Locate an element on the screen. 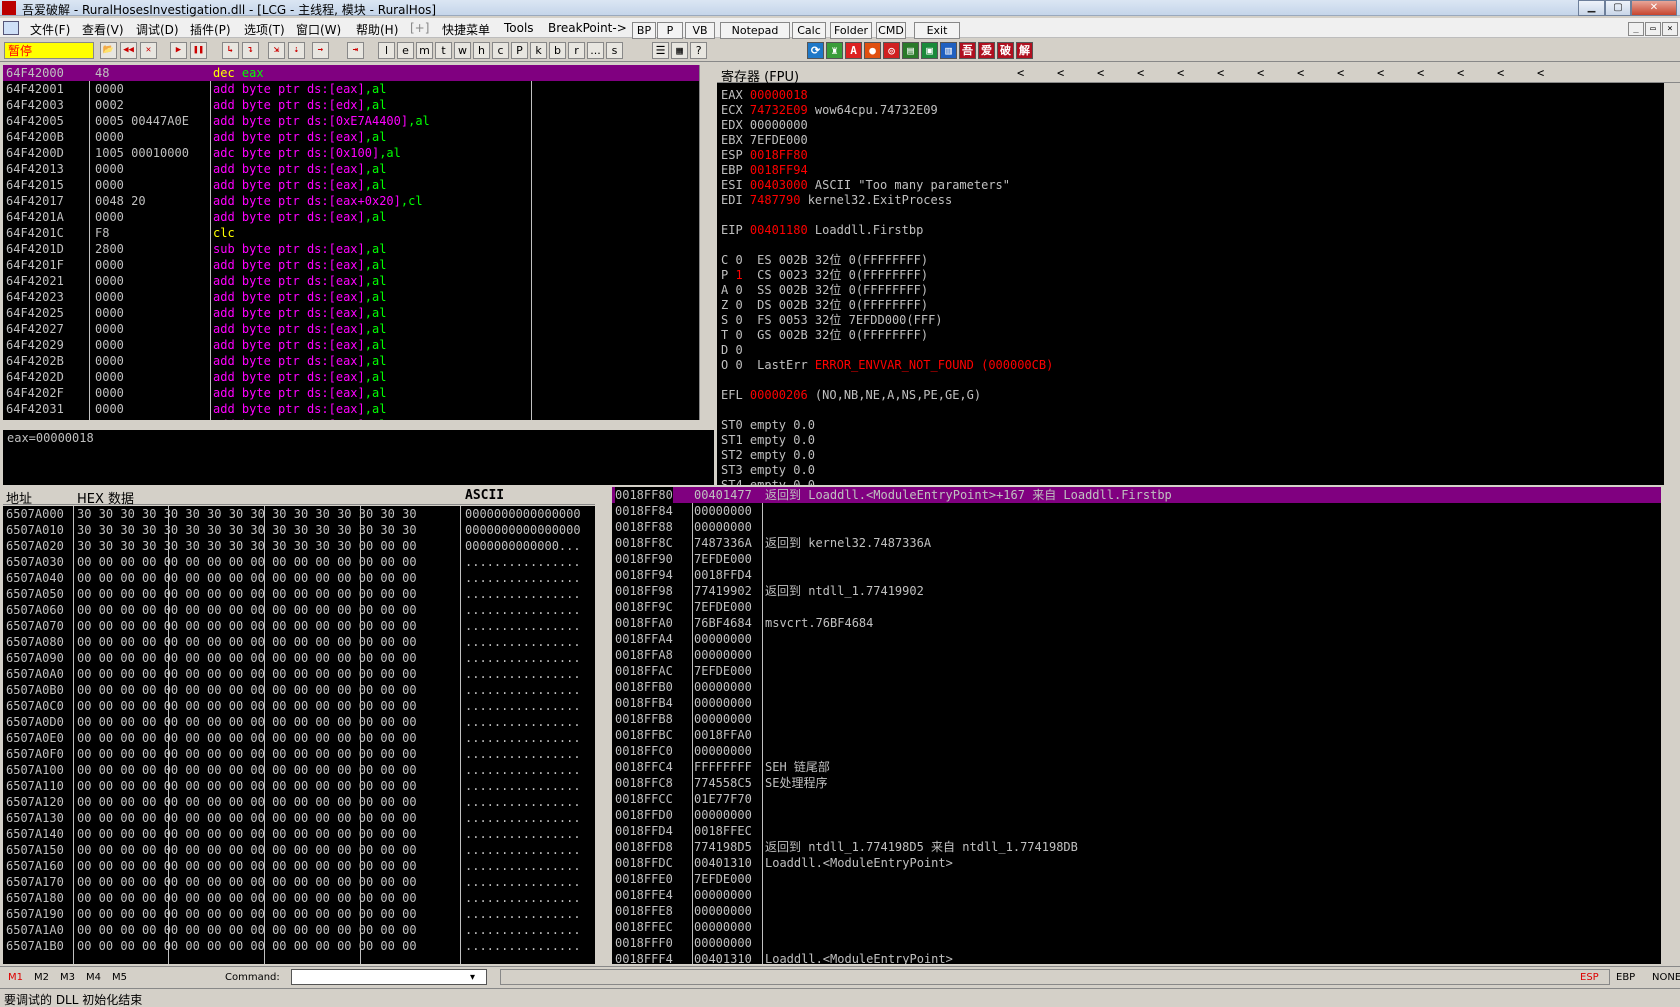 This screenshot has width=1680, height=1007. stack-row: 0018FFB0 00000000 is located at coordinates (1136, 687).